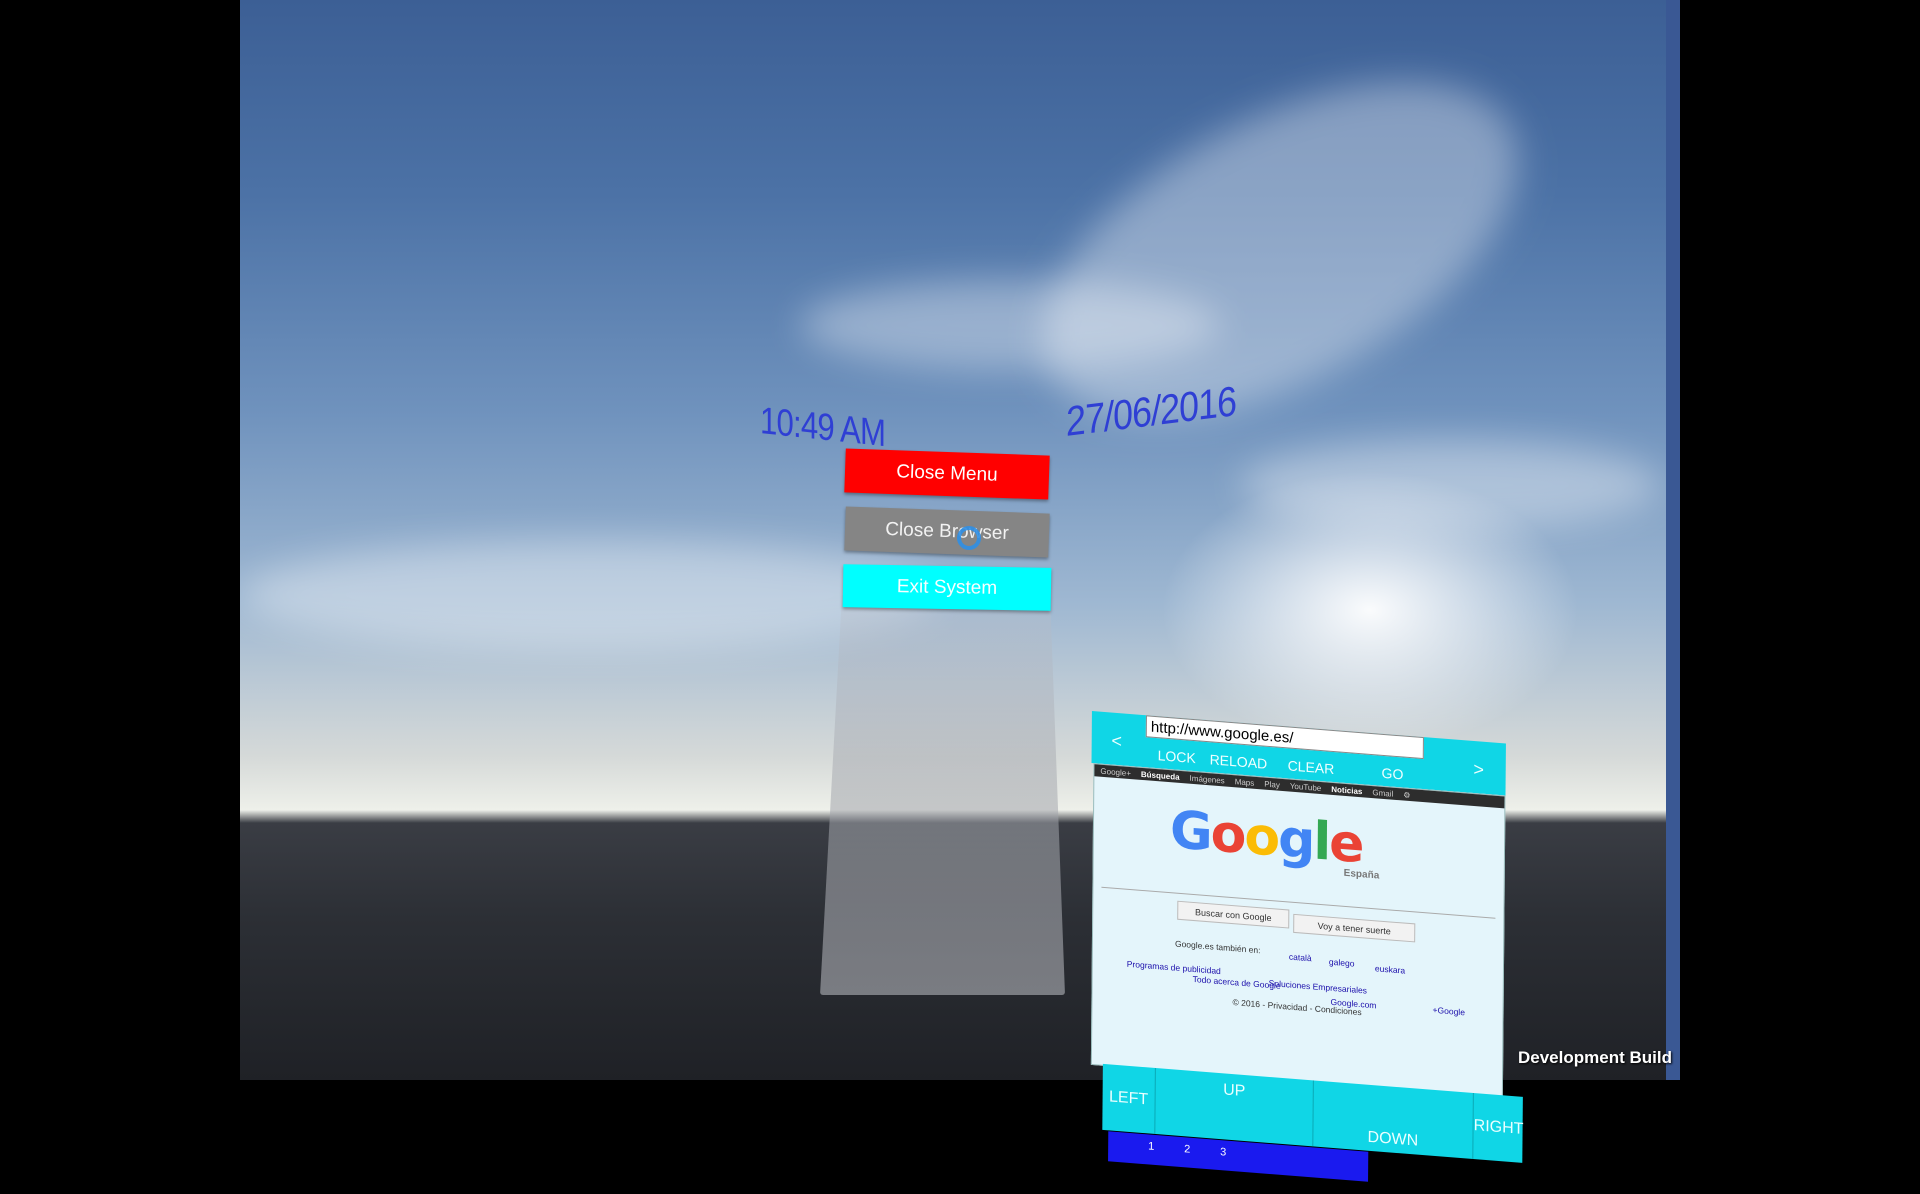 The image size is (1920, 1194). What do you see at coordinates (1190, 832) in the screenshot?
I see `logo-letter: G` at bounding box center [1190, 832].